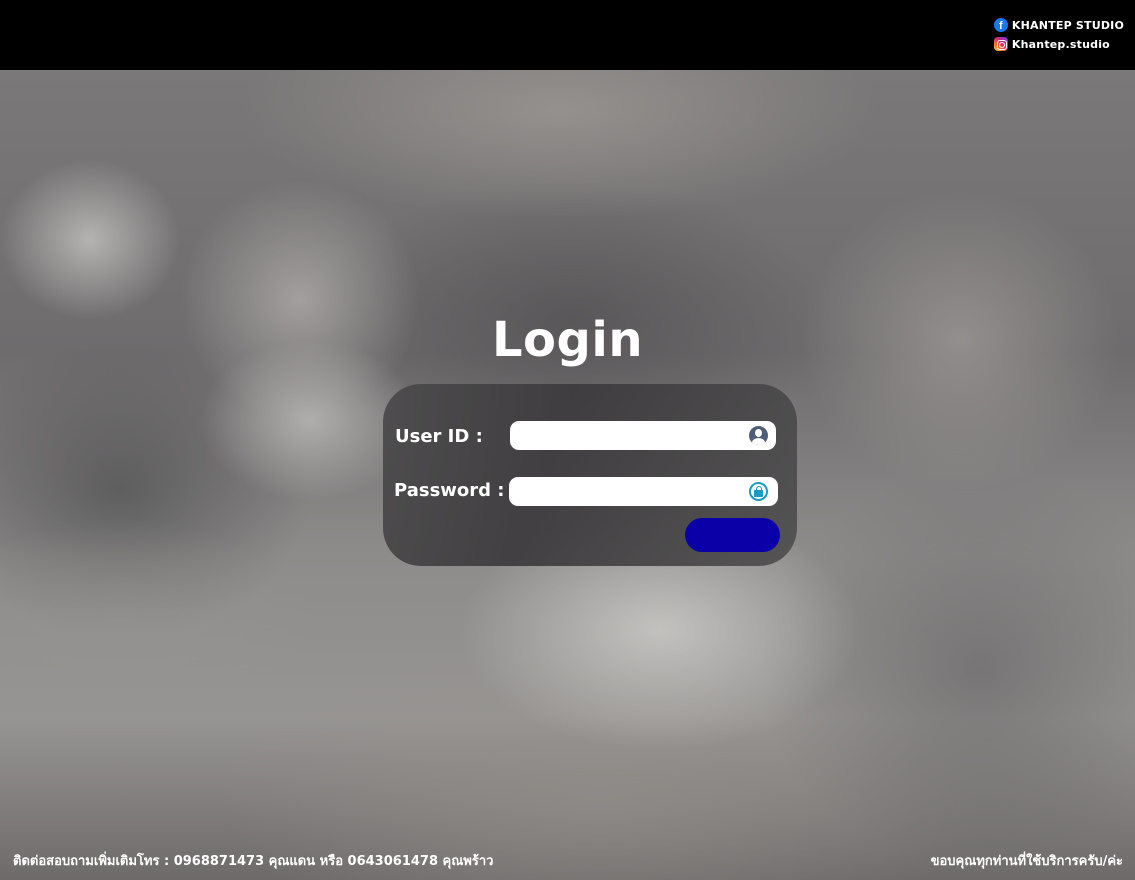 The image size is (1135, 880). Describe the element at coordinates (590, 475) in the screenshot. I see `login-panel: User ID : Password :` at that location.